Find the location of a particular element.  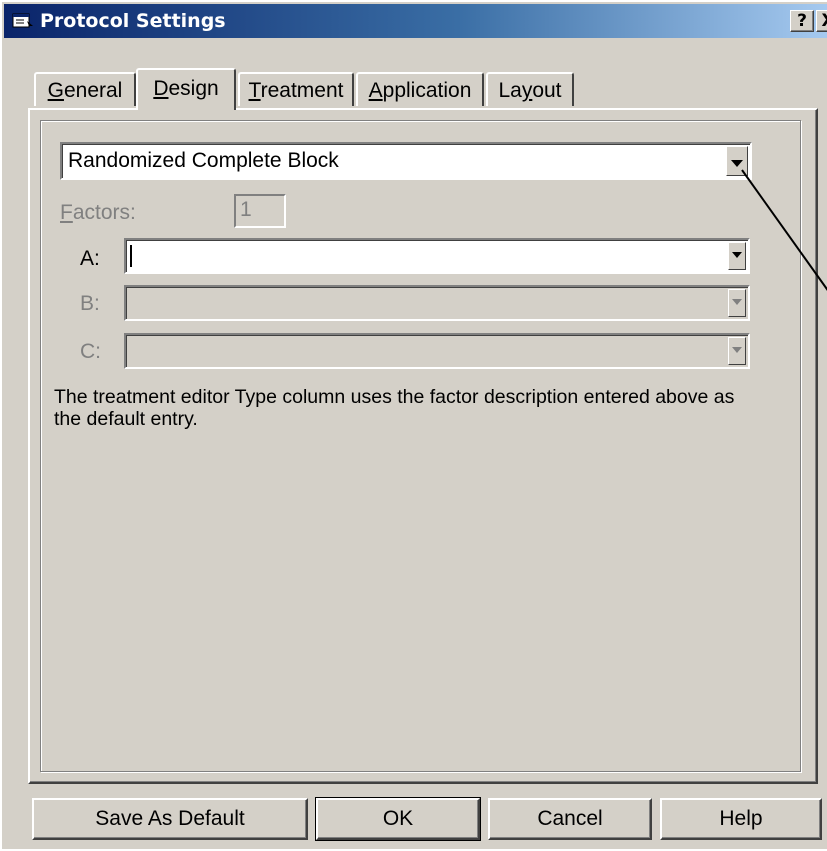

factor-b-dropdown is located at coordinates (437, 303).